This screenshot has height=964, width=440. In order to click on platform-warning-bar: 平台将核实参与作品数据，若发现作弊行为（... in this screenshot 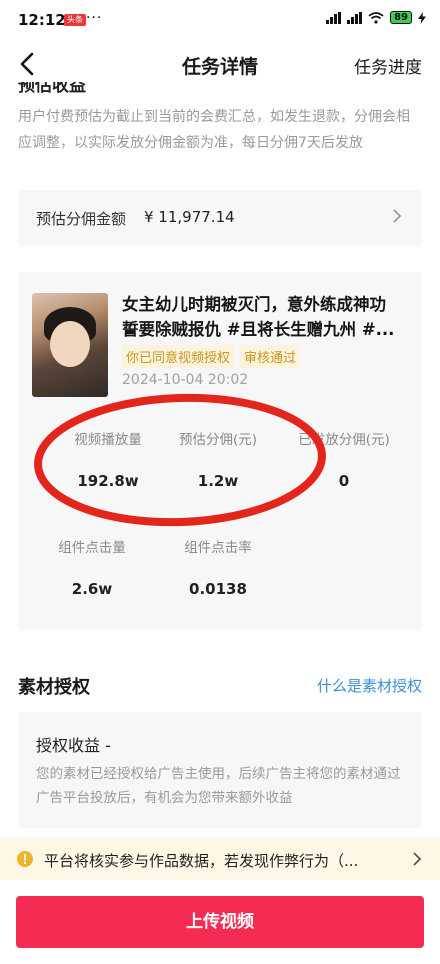, I will do `click(220, 859)`.